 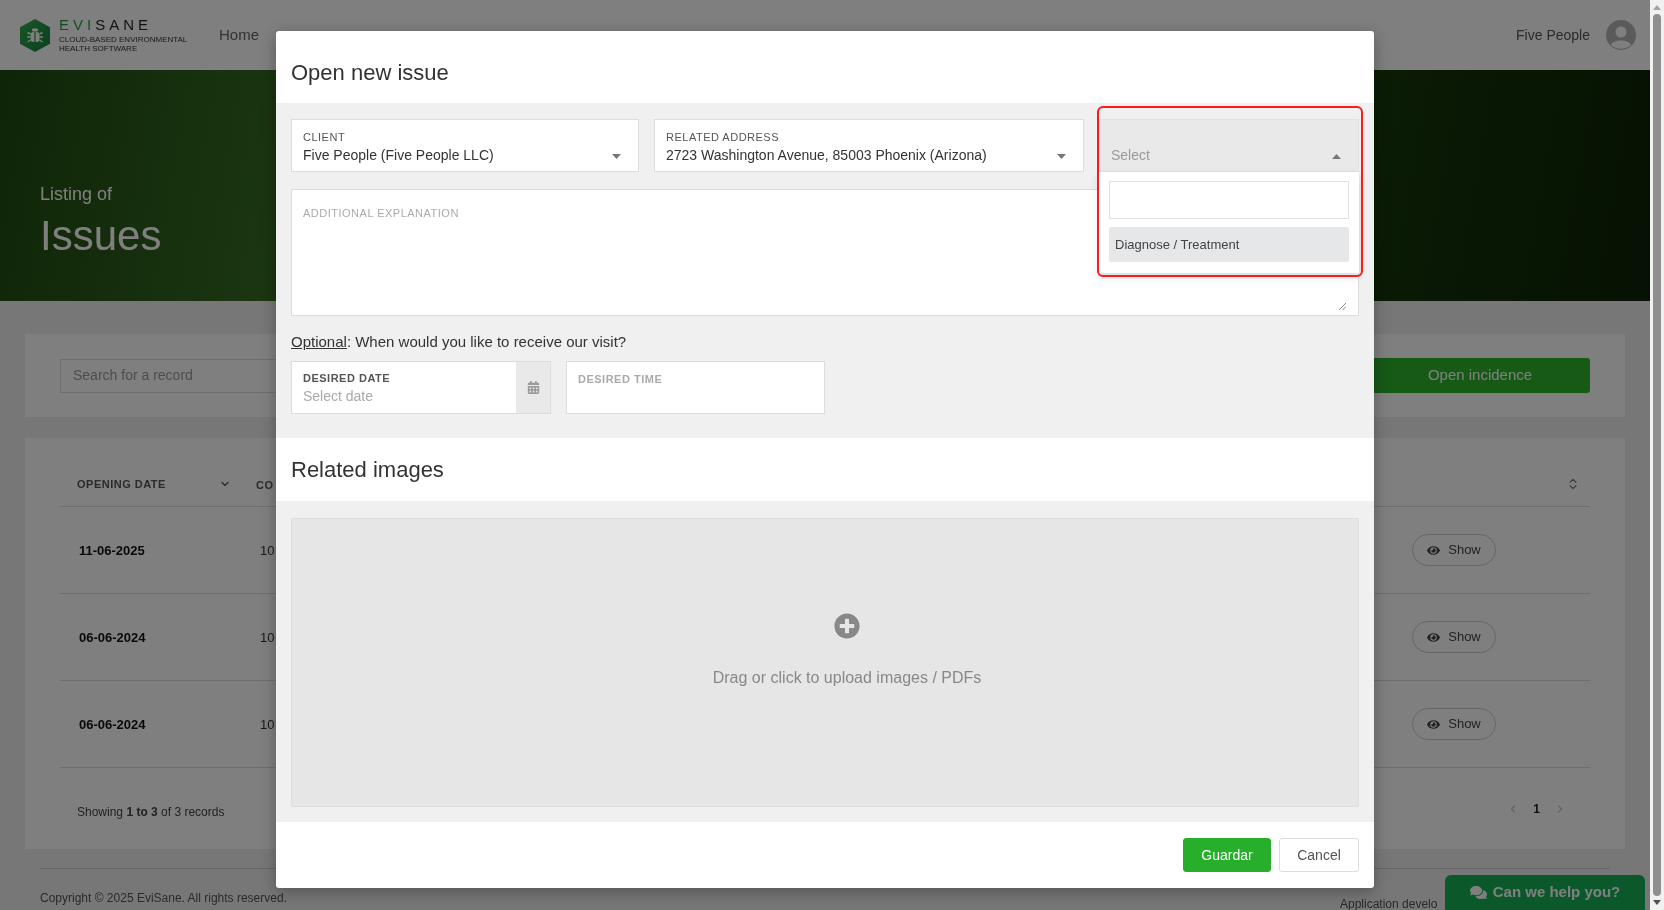 What do you see at coordinates (124, 44) in the screenshot?
I see `logo-tagline: CLOUD-BASED ENVIRONMENTAL HEALTH SOFTWARE` at bounding box center [124, 44].